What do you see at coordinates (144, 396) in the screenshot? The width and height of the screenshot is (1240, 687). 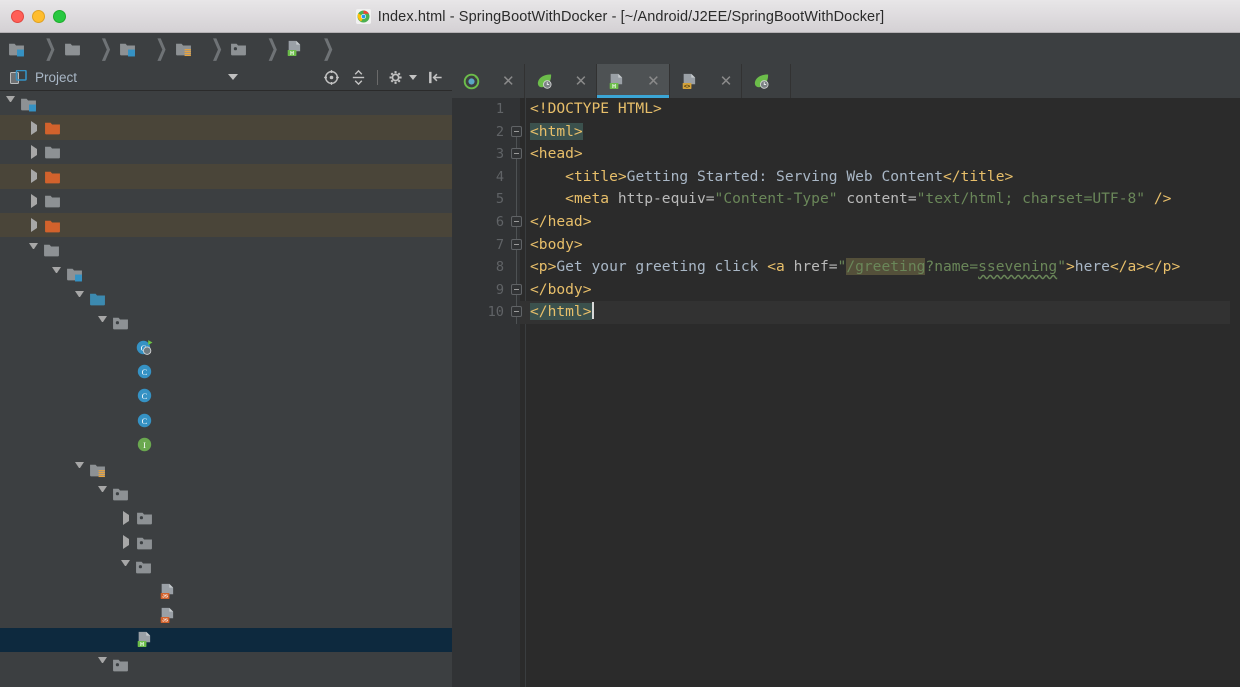 I see `class-icon: C` at bounding box center [144, 396].